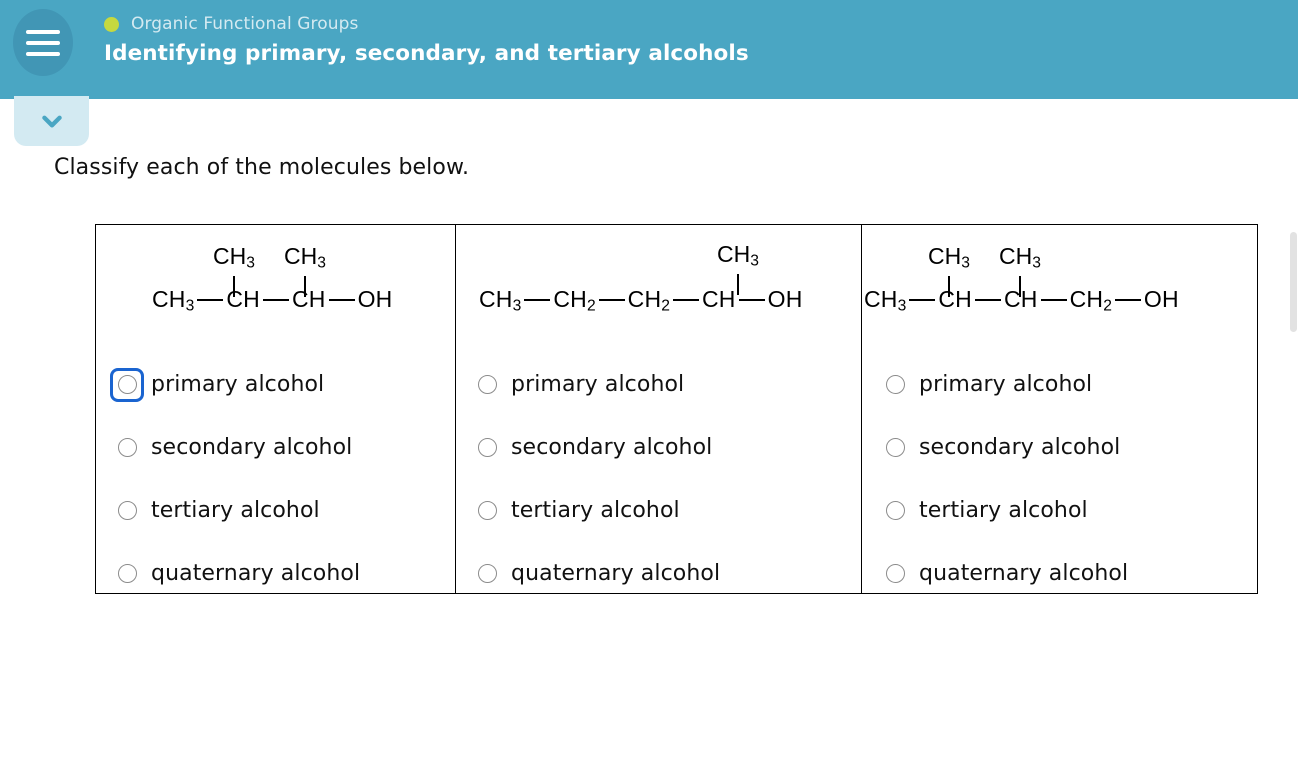 Image resolution: width=1298 pixels, height=778 pixels. What do you see at coordinates (641, 299) in the screenshot?
I see `backbone-chain: CH3 CH2 CH2 CH OH` at bounding box center [641, 299].